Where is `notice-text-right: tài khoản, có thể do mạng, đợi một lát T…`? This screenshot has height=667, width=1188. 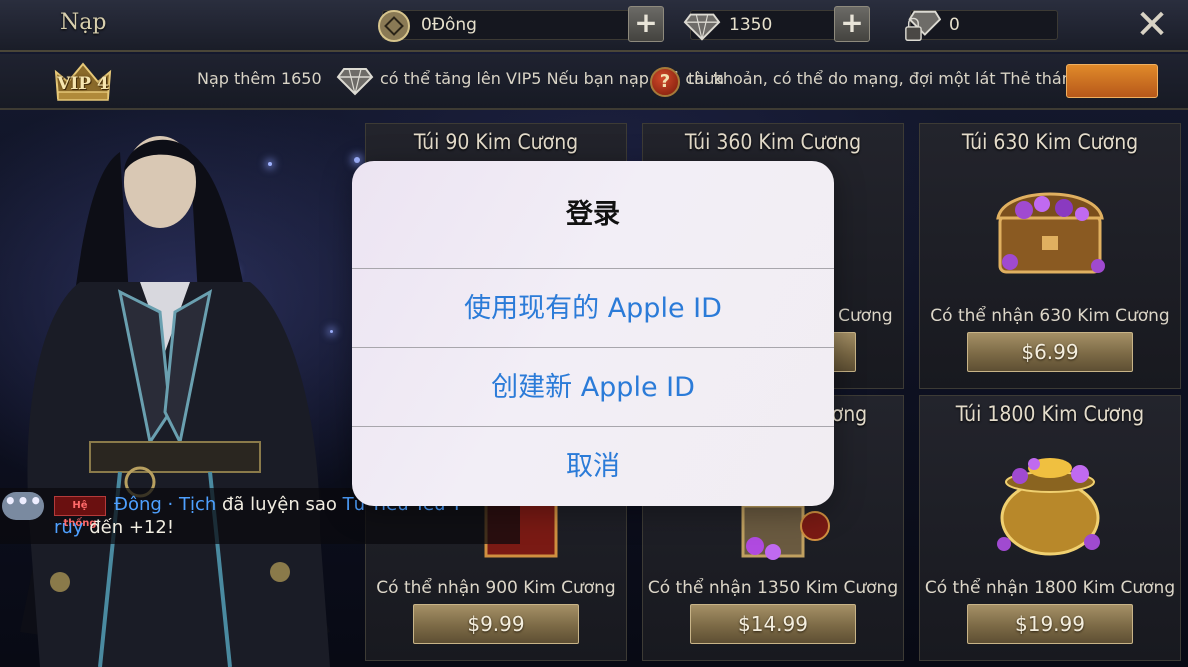
notice-text-right: tài khoản, có thể do mạng, đợi một lát T… is located at coordinates (908, 78).